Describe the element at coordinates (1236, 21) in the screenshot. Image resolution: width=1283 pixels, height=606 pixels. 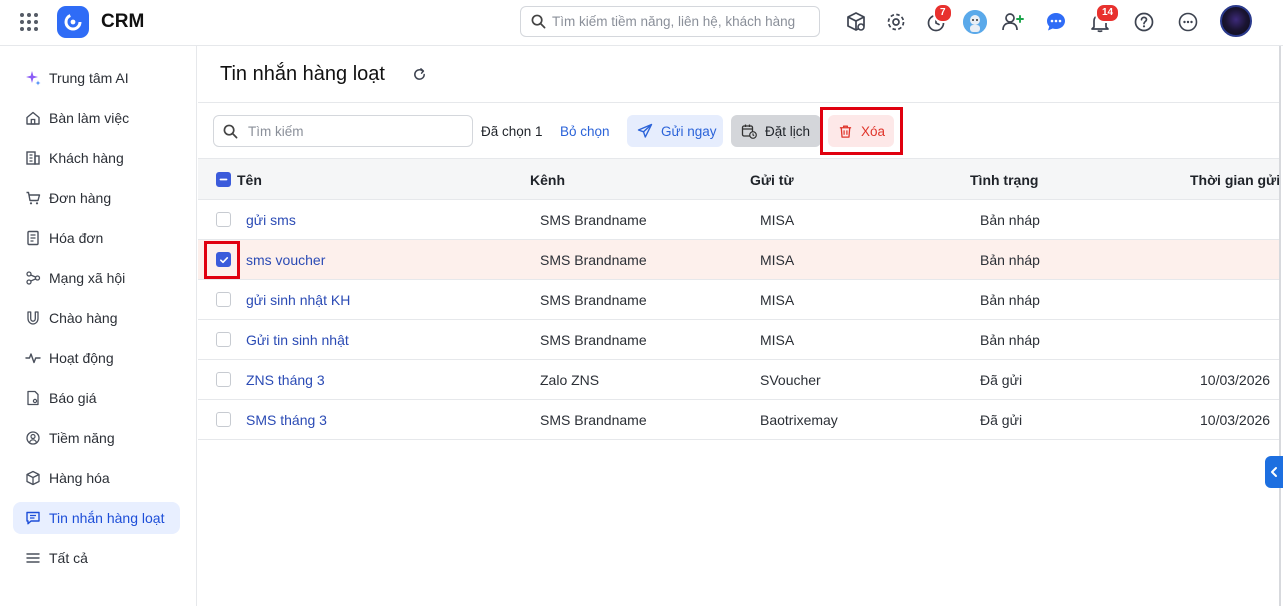
I see `user-avatar` at that location.